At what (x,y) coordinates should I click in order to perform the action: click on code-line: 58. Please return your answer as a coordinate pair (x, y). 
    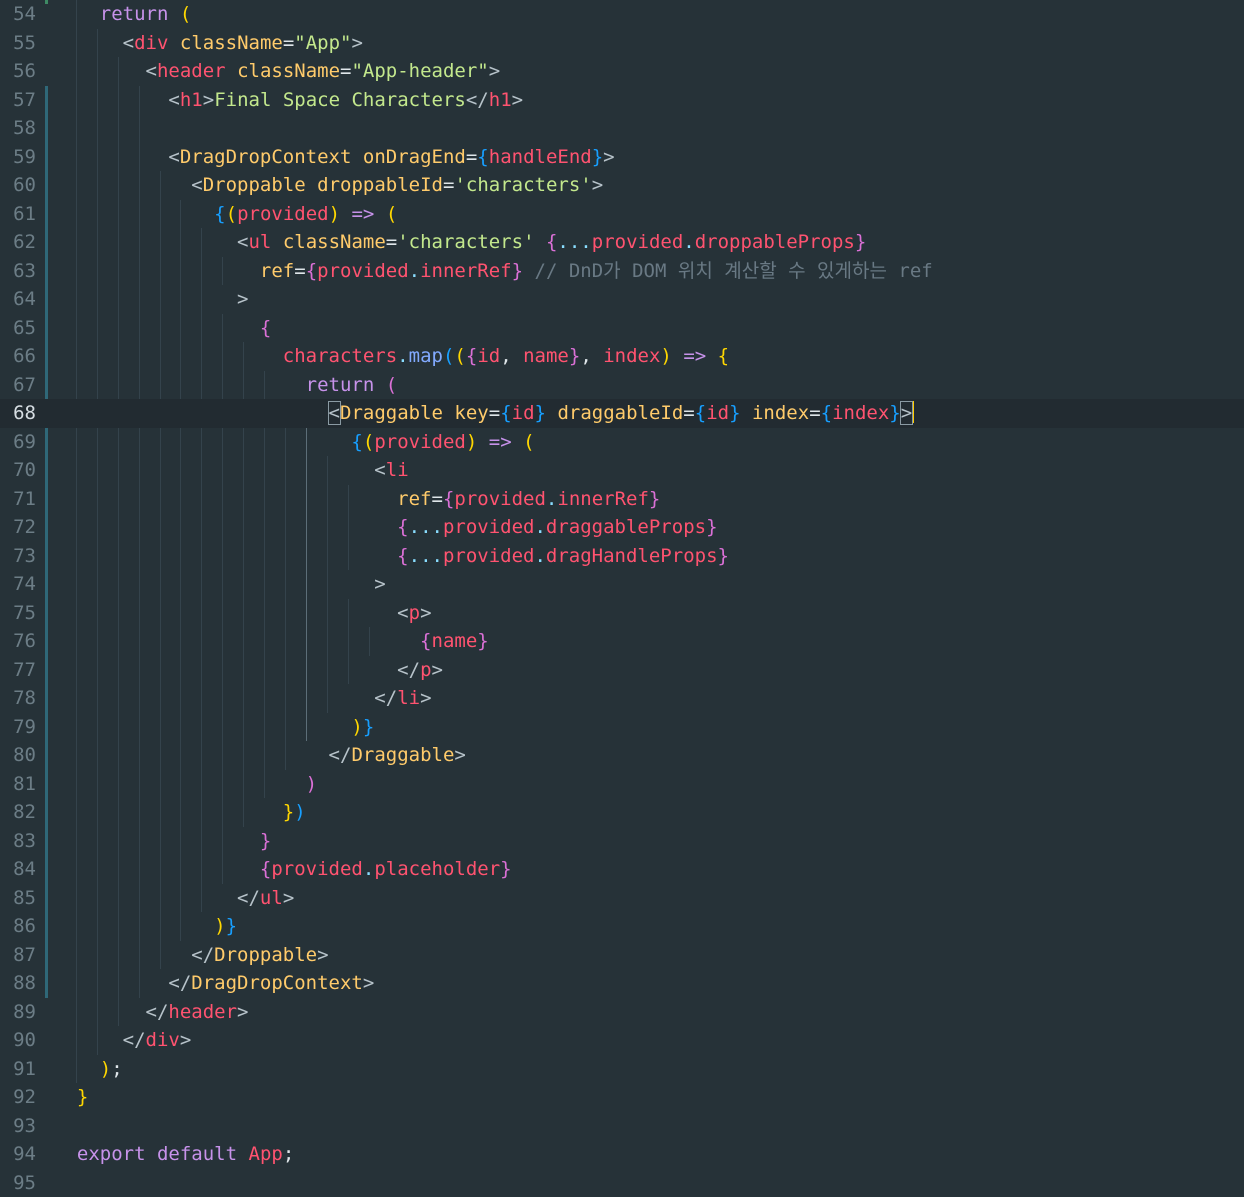
    Looking at the image, I should click on (622, 128).